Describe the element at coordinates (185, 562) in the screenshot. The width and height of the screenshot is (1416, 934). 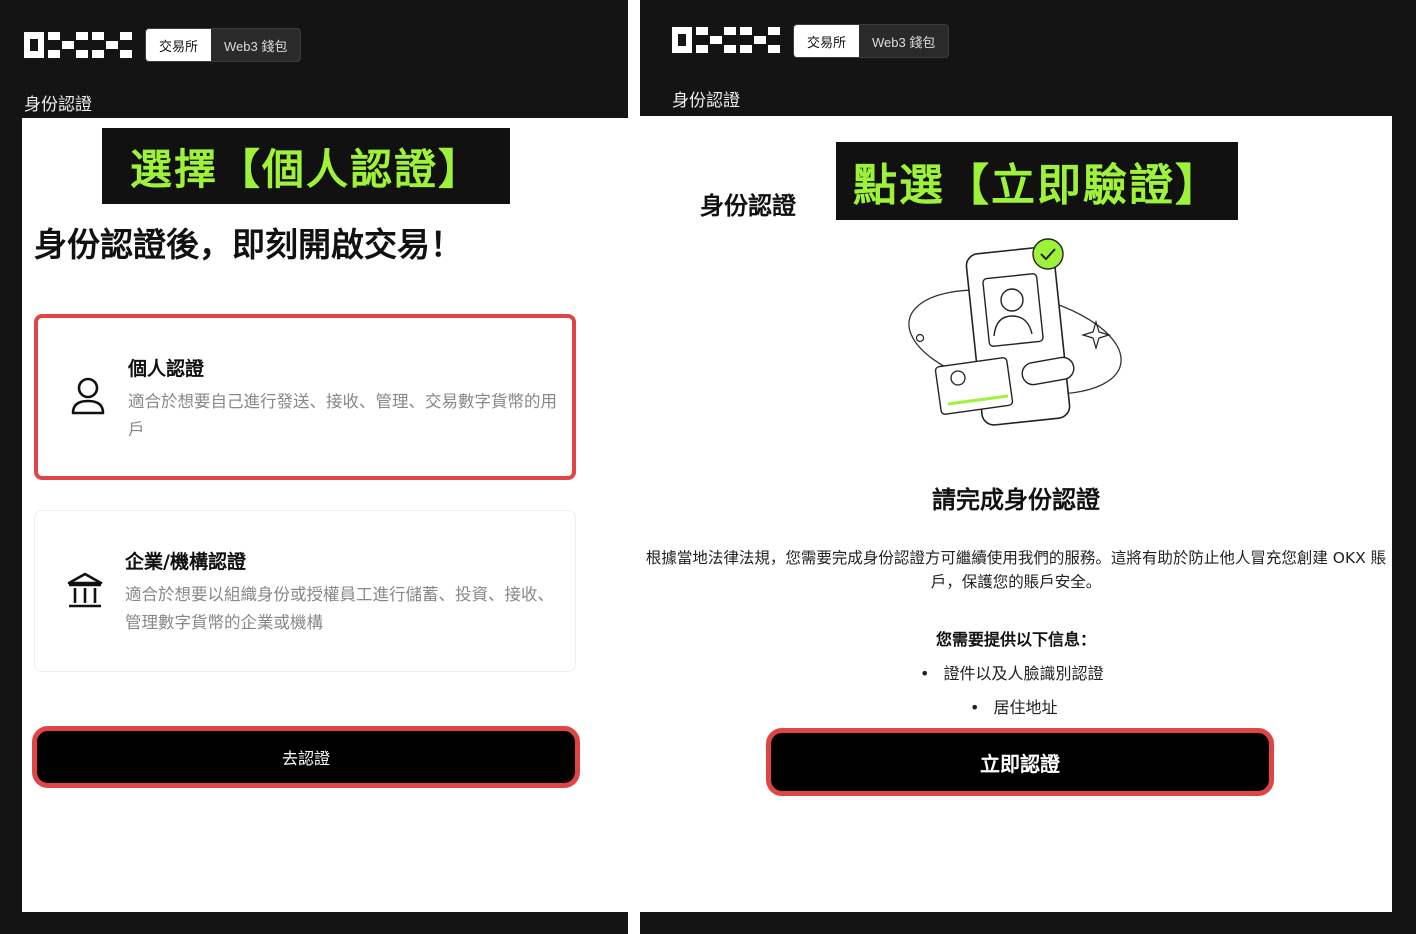
I see `option-title: 企業/機構認證` at that location.